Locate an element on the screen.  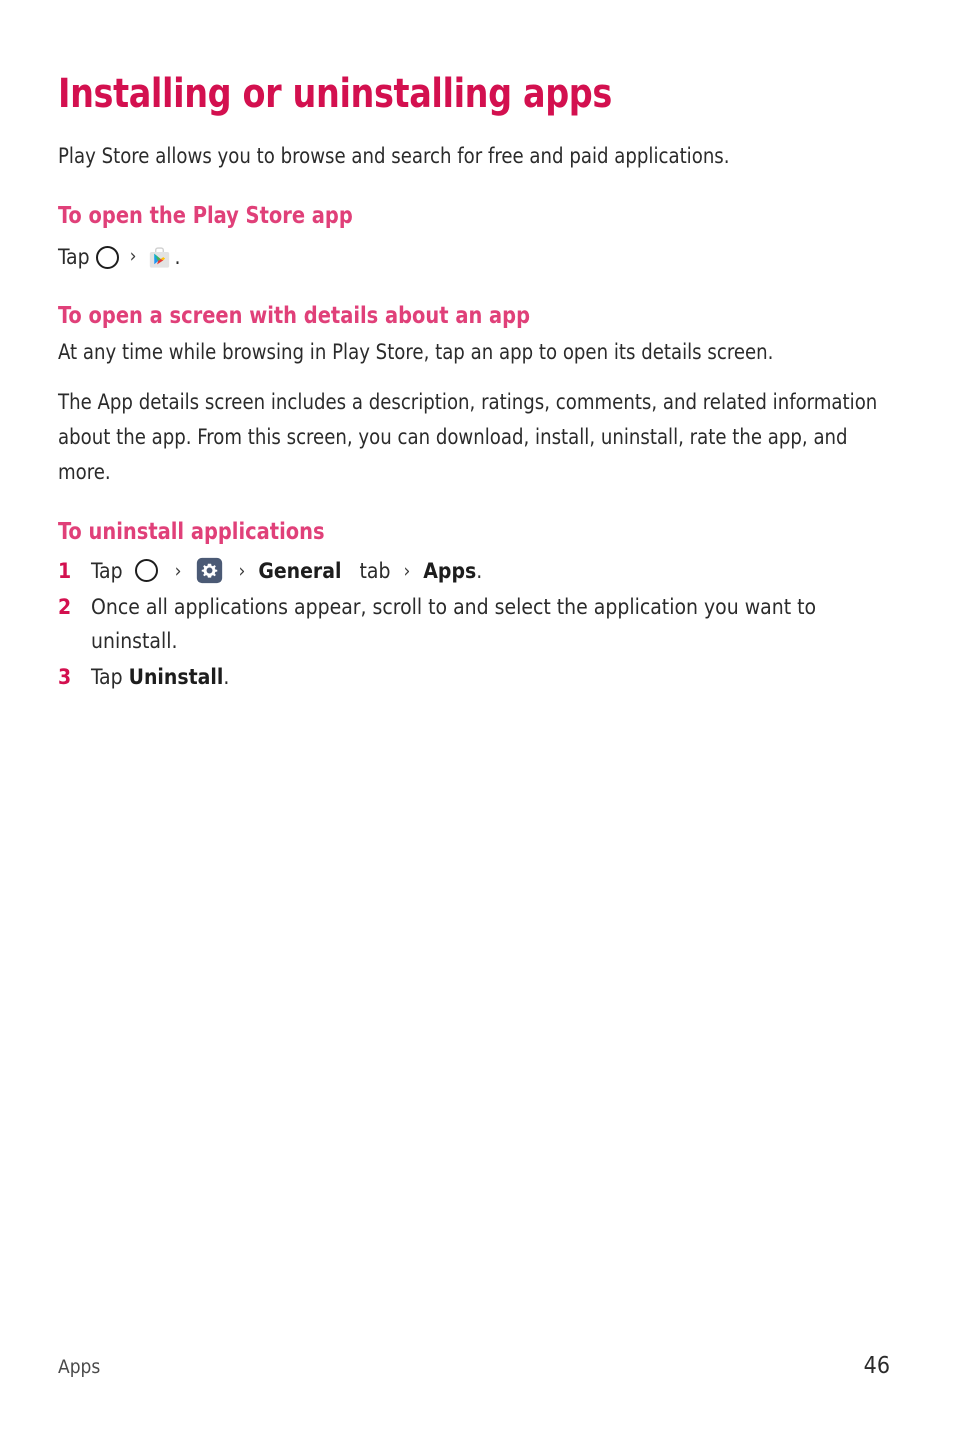
page-title: Installing or uninstalling apps is located at coordinates (335, 94).